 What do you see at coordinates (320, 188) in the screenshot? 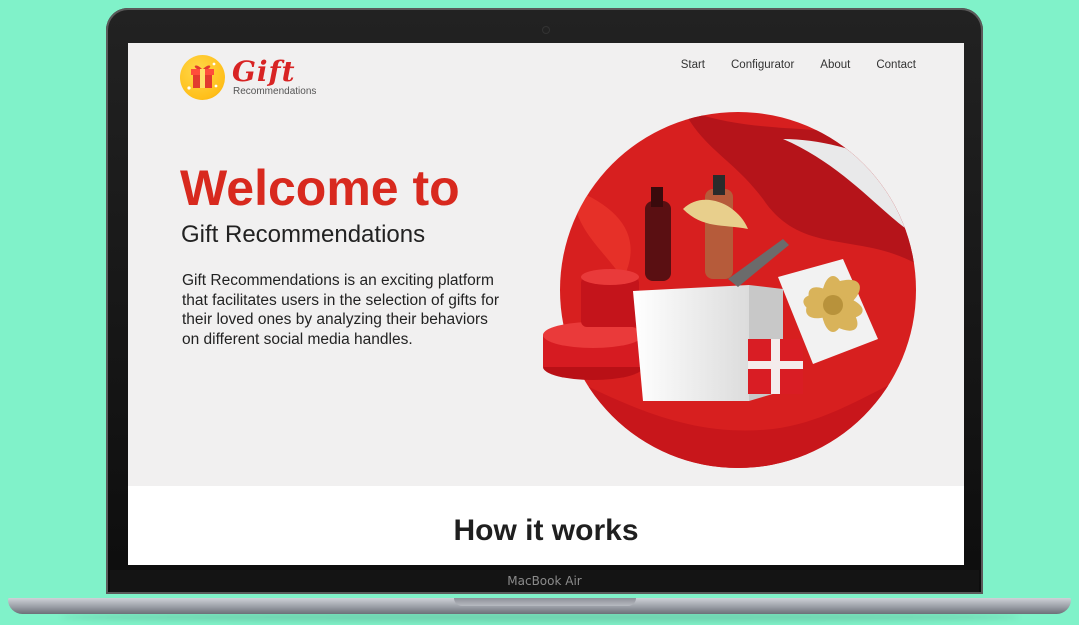
I see `hero-title: Welcome to` at bounding box center [320, 188].